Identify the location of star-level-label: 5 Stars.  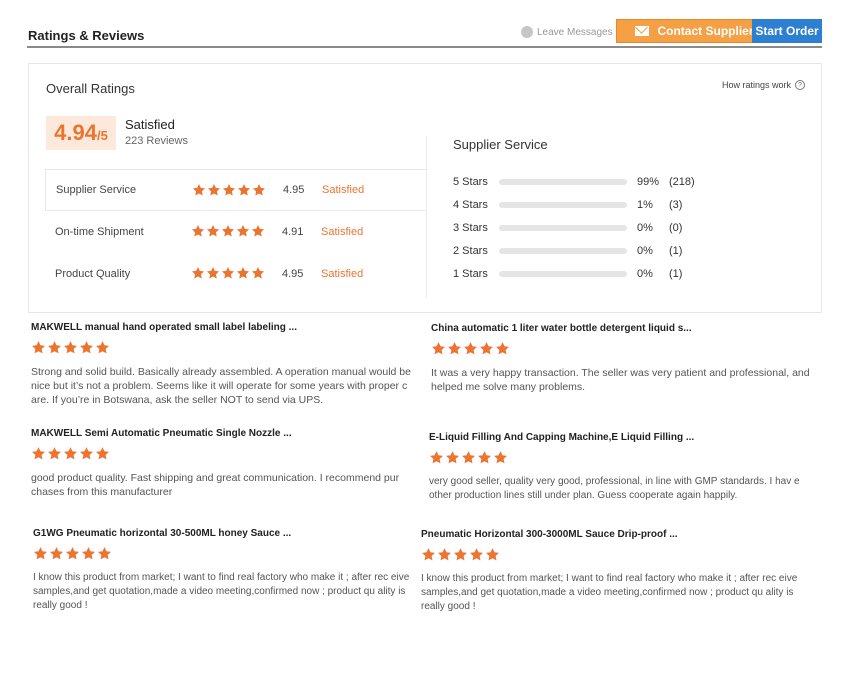
(470, 182).